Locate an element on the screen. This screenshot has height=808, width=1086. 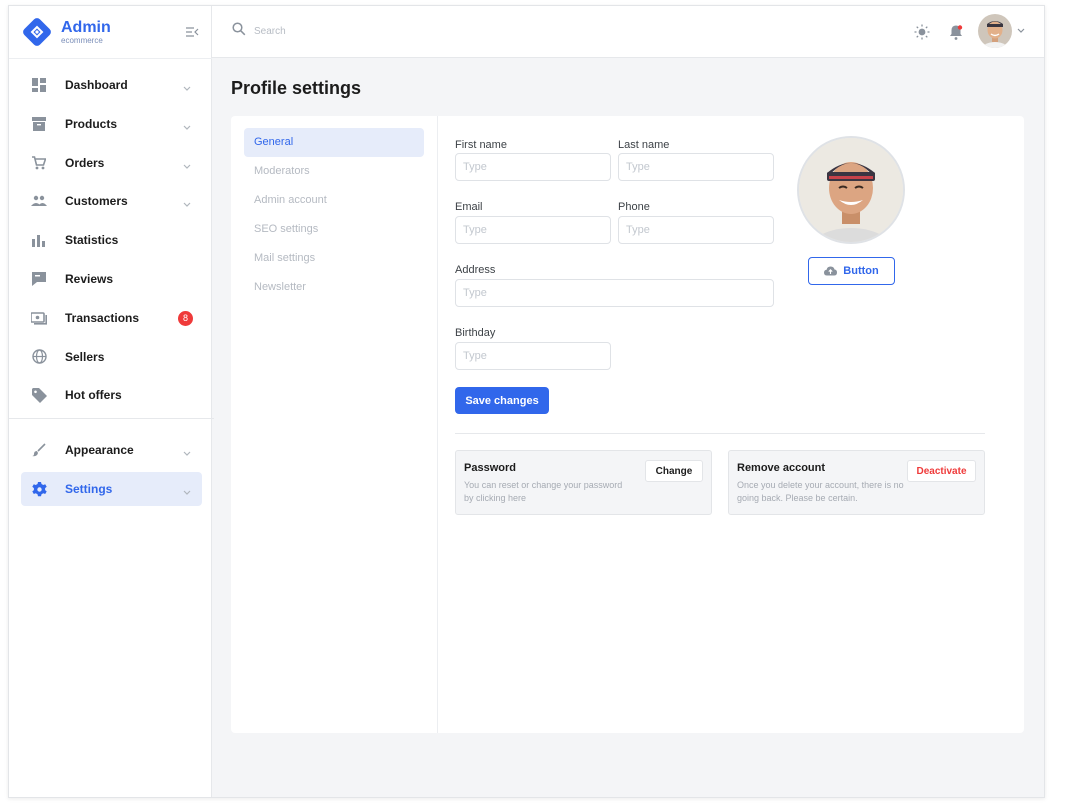
search-bar: Search is located at coordinates (259, 31).